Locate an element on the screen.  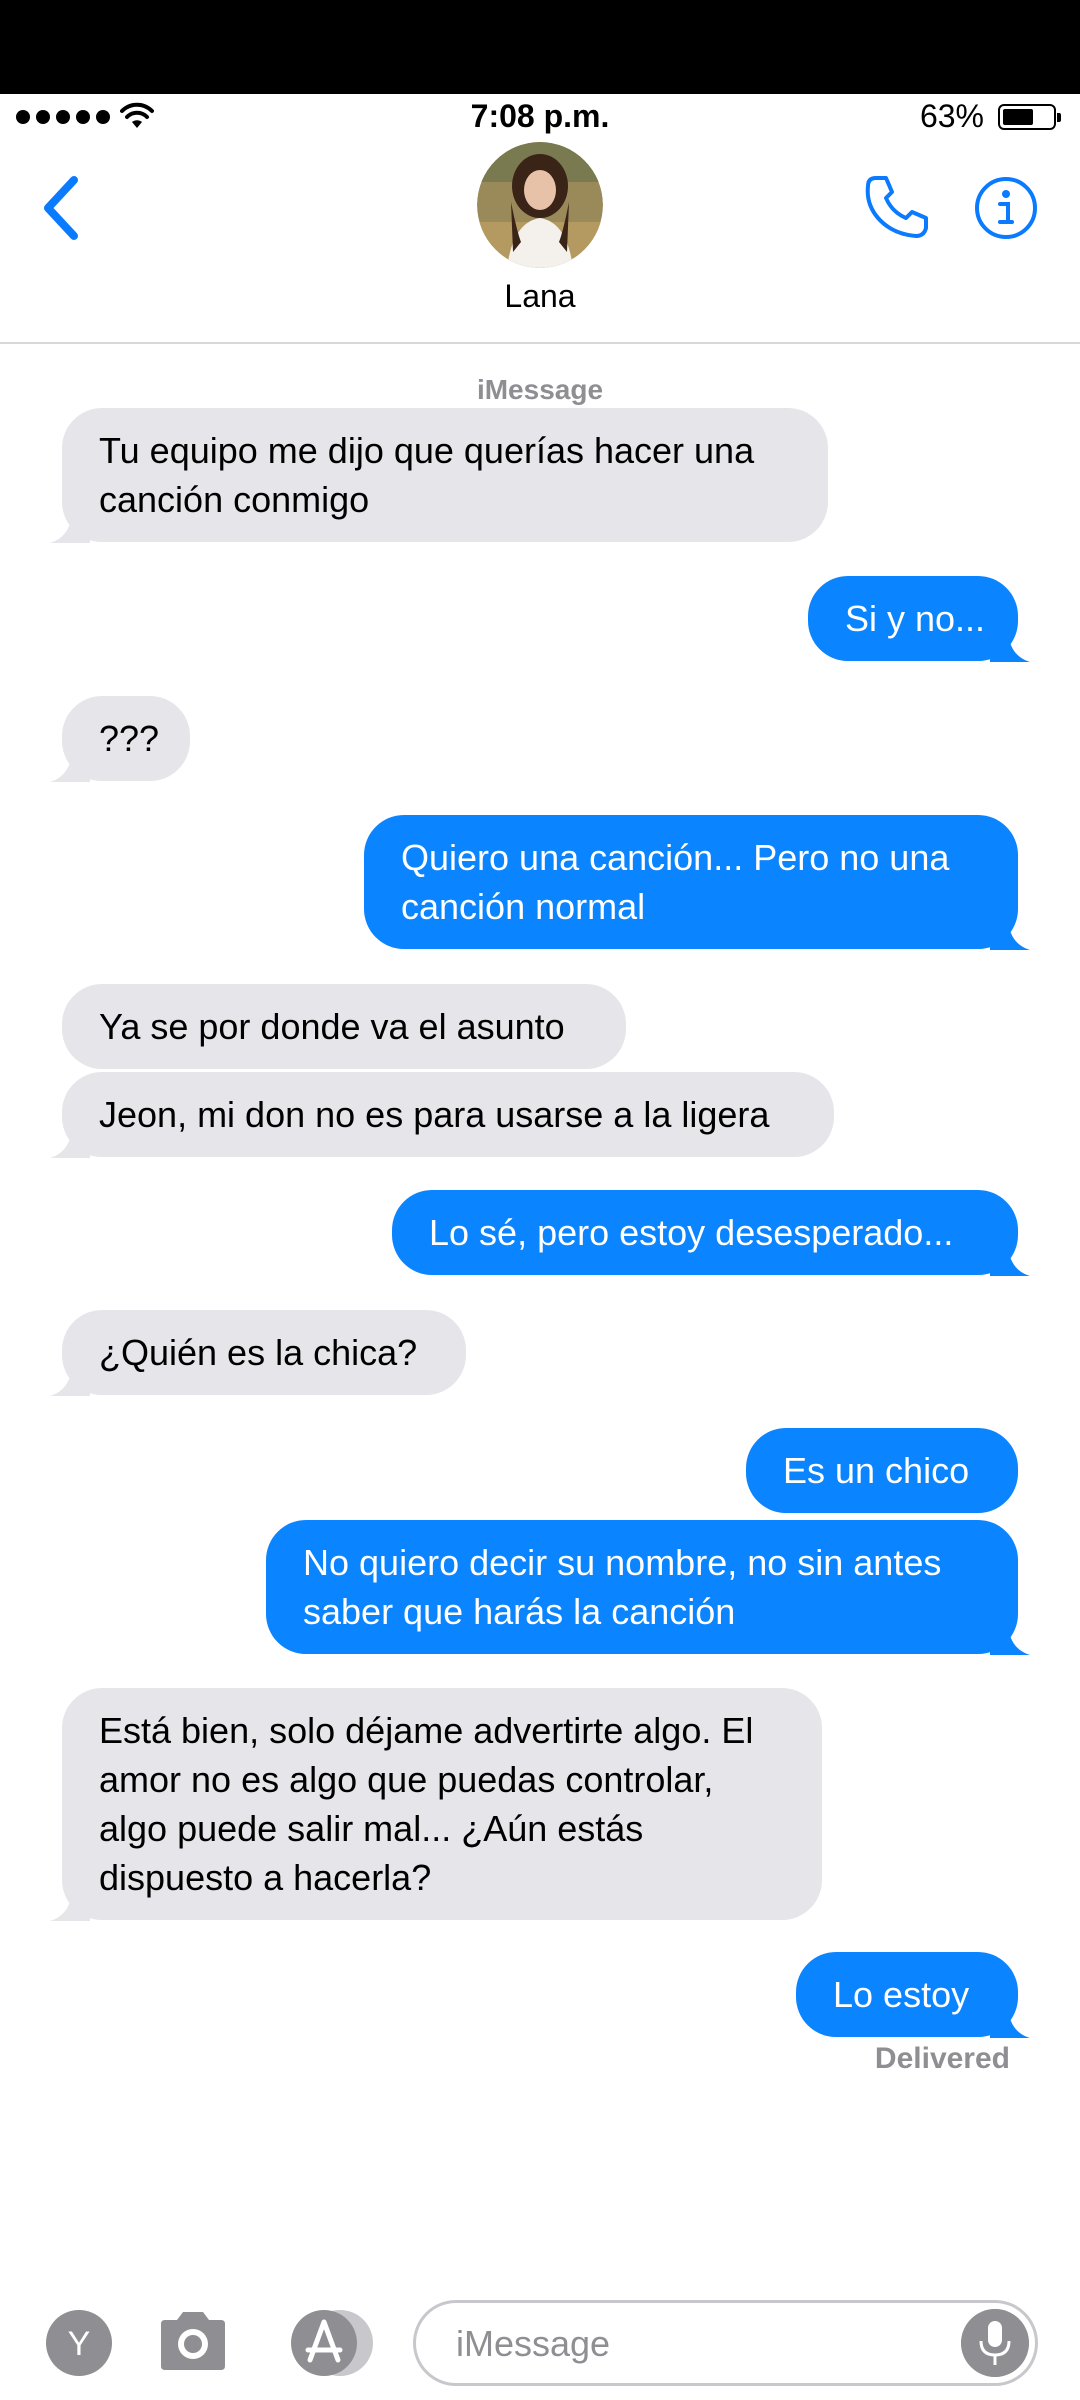
app-button-letter: Y is located at coordinates (79, 2344).